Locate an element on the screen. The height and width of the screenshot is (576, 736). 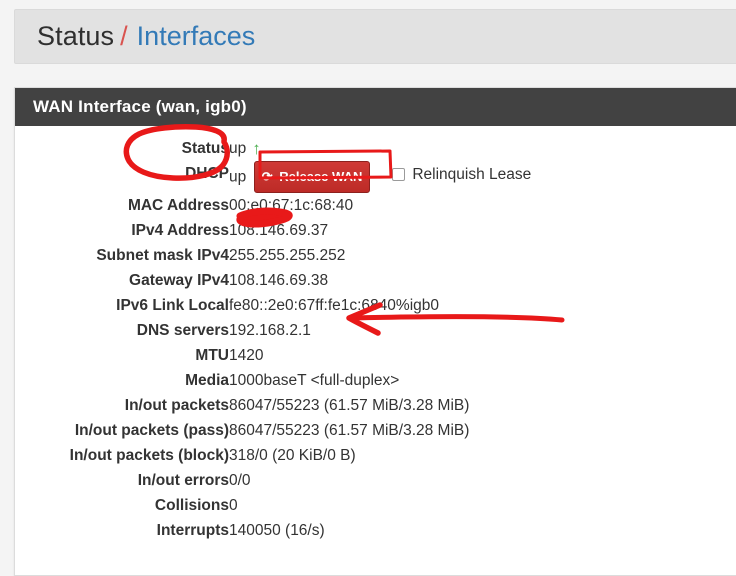
row-value-dhcp: up ⟳ Release WAN Relinquish Lease is located at coordinates (482, 177).